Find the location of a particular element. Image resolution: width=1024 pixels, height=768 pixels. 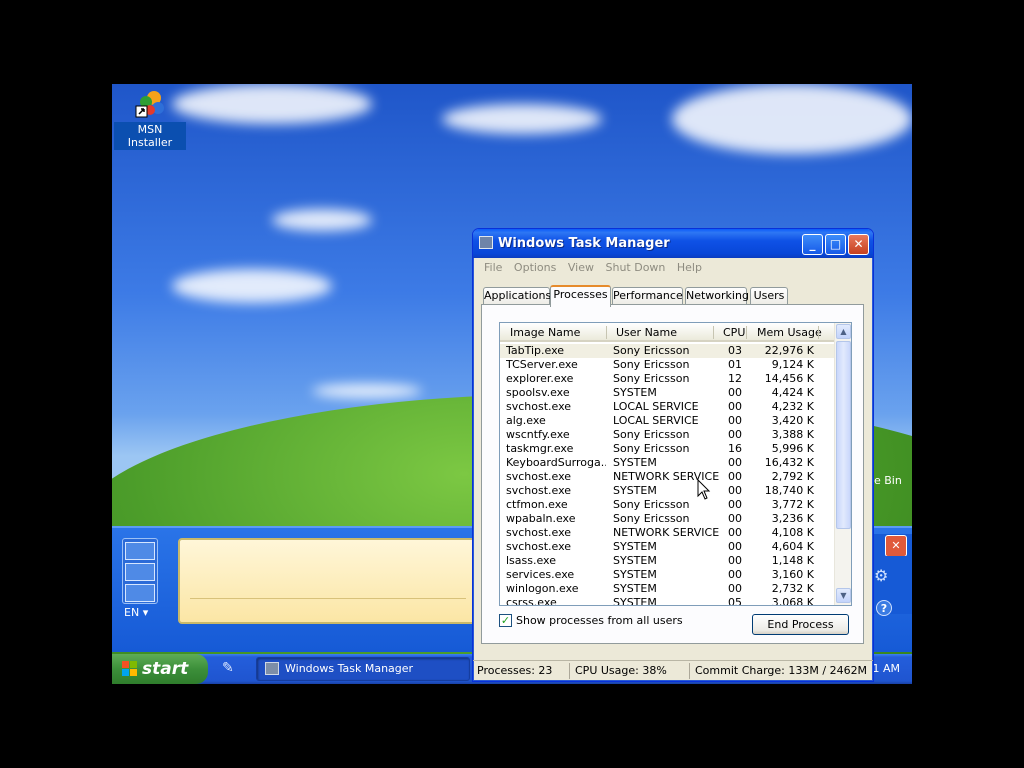

table-row: svchost.exe NETWORK SERVICE 00 2,792 K is located at coordinates (668, 477).